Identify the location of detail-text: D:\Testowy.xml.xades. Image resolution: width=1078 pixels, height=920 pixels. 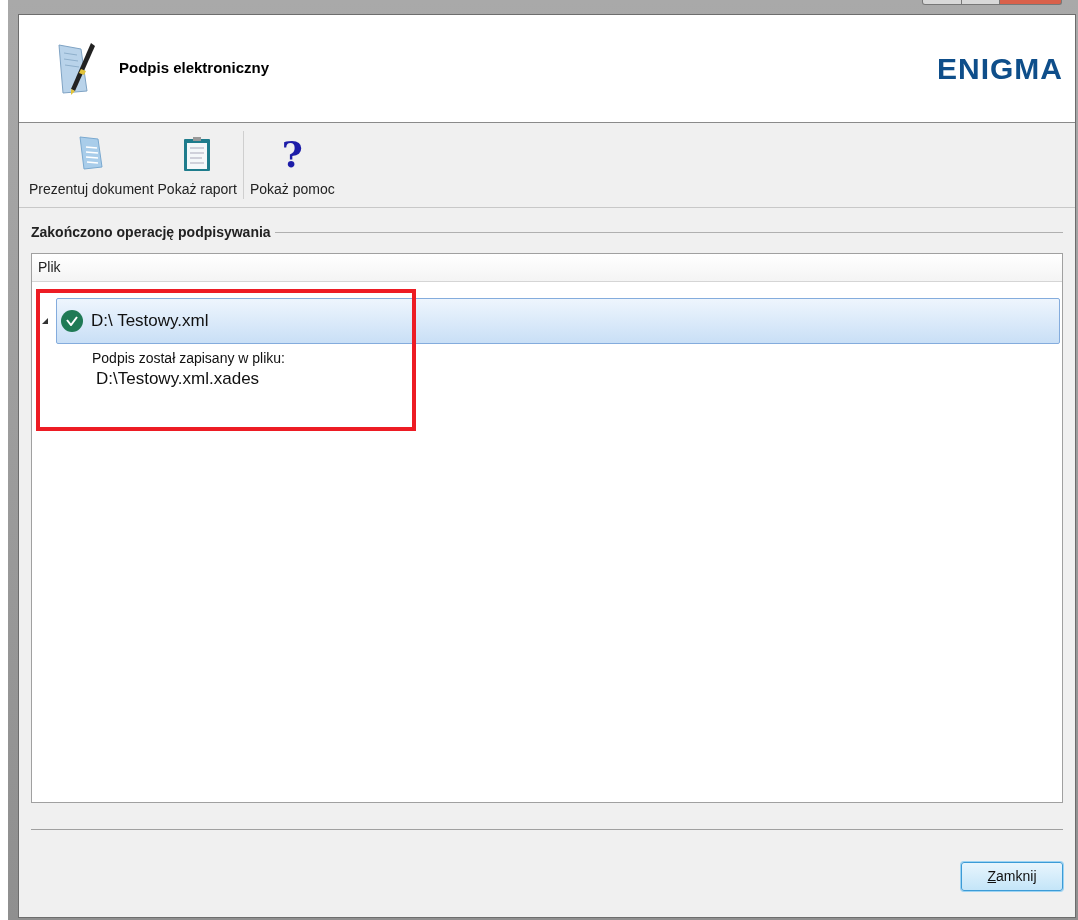
(178, 379).